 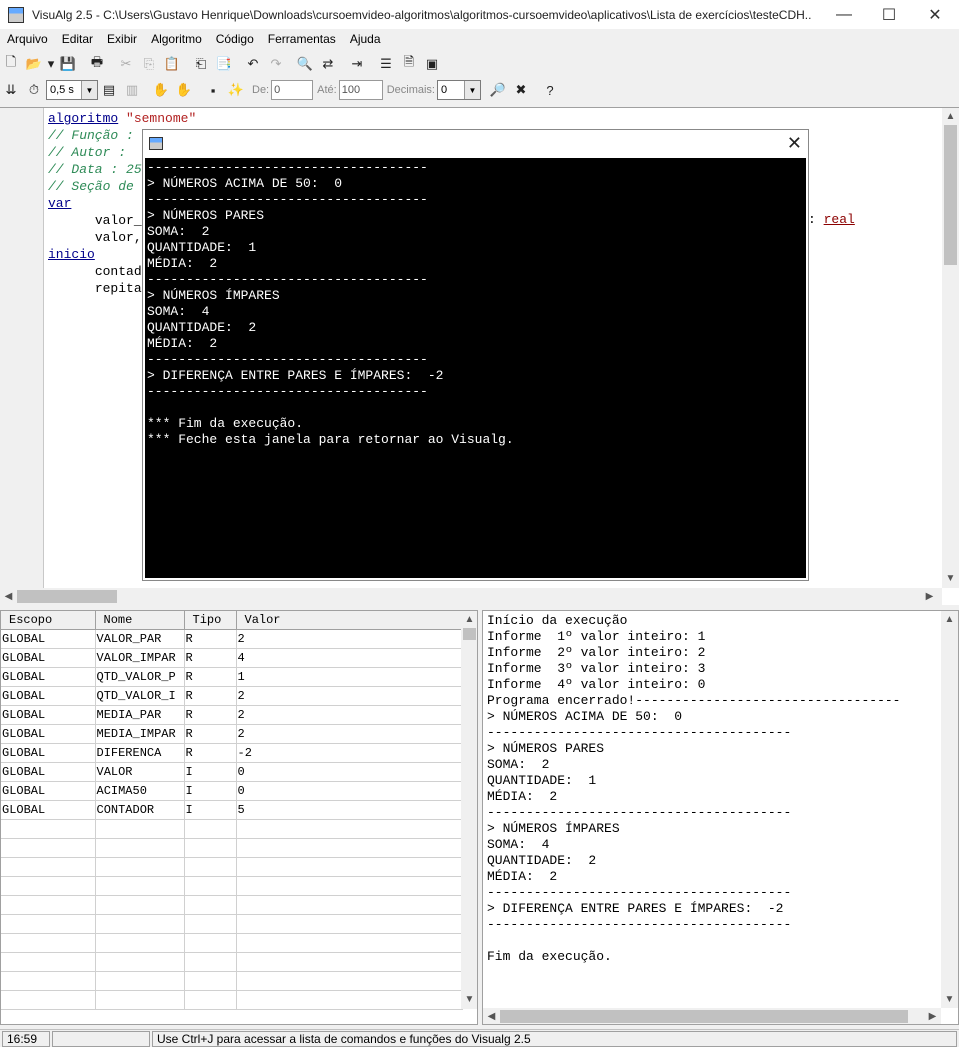 I want to click on new-file-icon: 🗋, so click(x=11, y=64).